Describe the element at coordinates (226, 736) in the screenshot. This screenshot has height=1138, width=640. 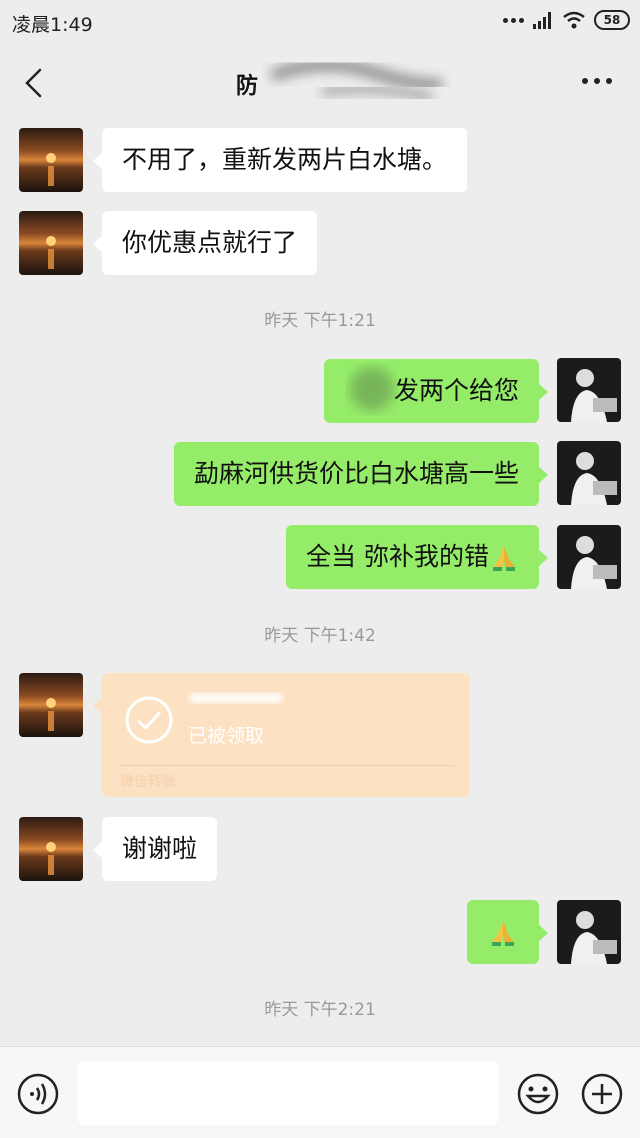
I see `transfer-status: 已被领取` at that location.